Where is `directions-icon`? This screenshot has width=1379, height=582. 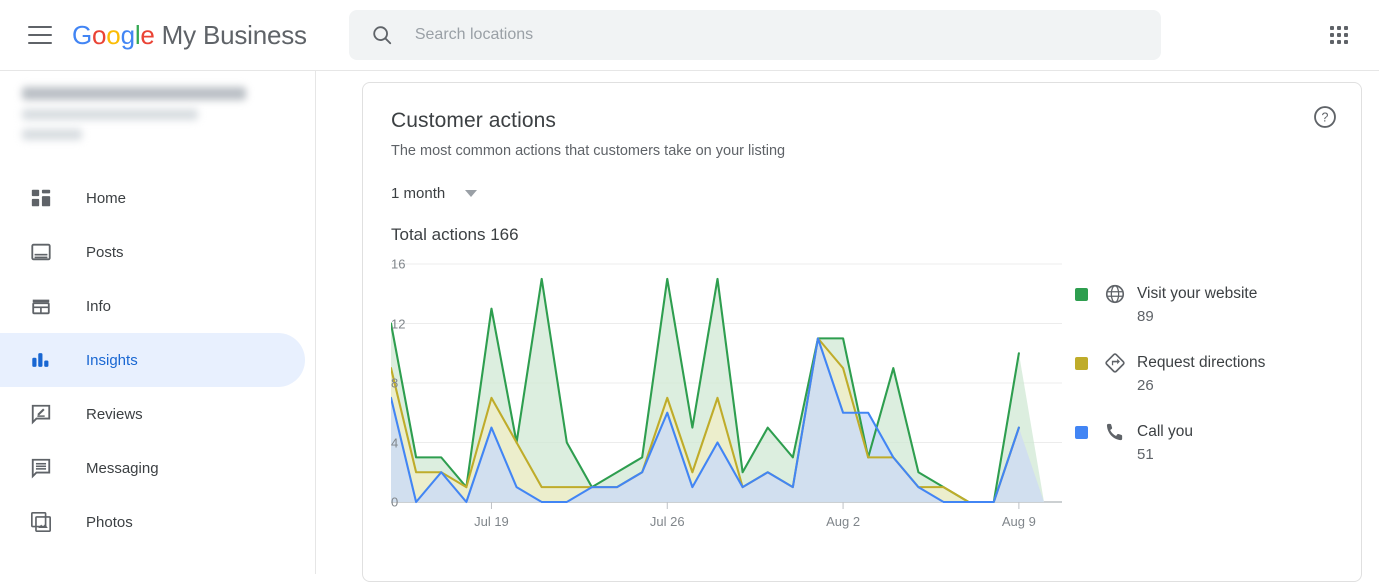 directions-icon is located at coordinates (1115, 363).